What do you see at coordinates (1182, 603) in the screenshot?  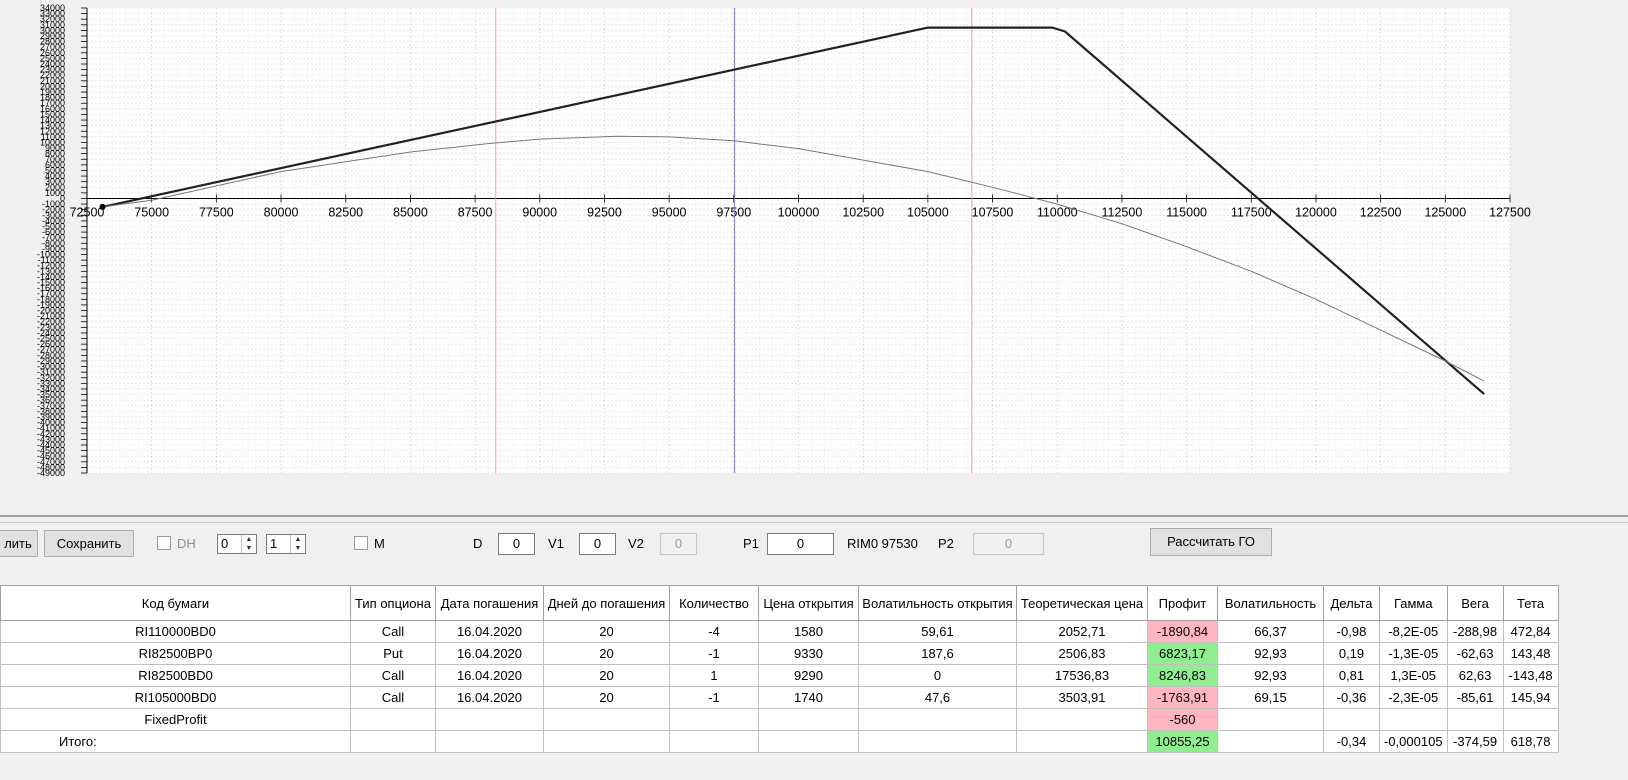 I see `column-header: Профит` at bounding box center [1182, 603].